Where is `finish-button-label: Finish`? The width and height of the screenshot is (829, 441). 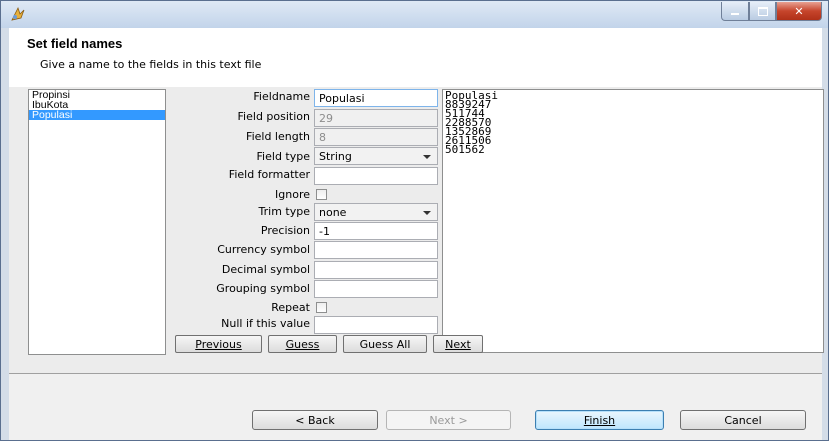 finish-button-label: Finish is located at coordinates (599, 420).